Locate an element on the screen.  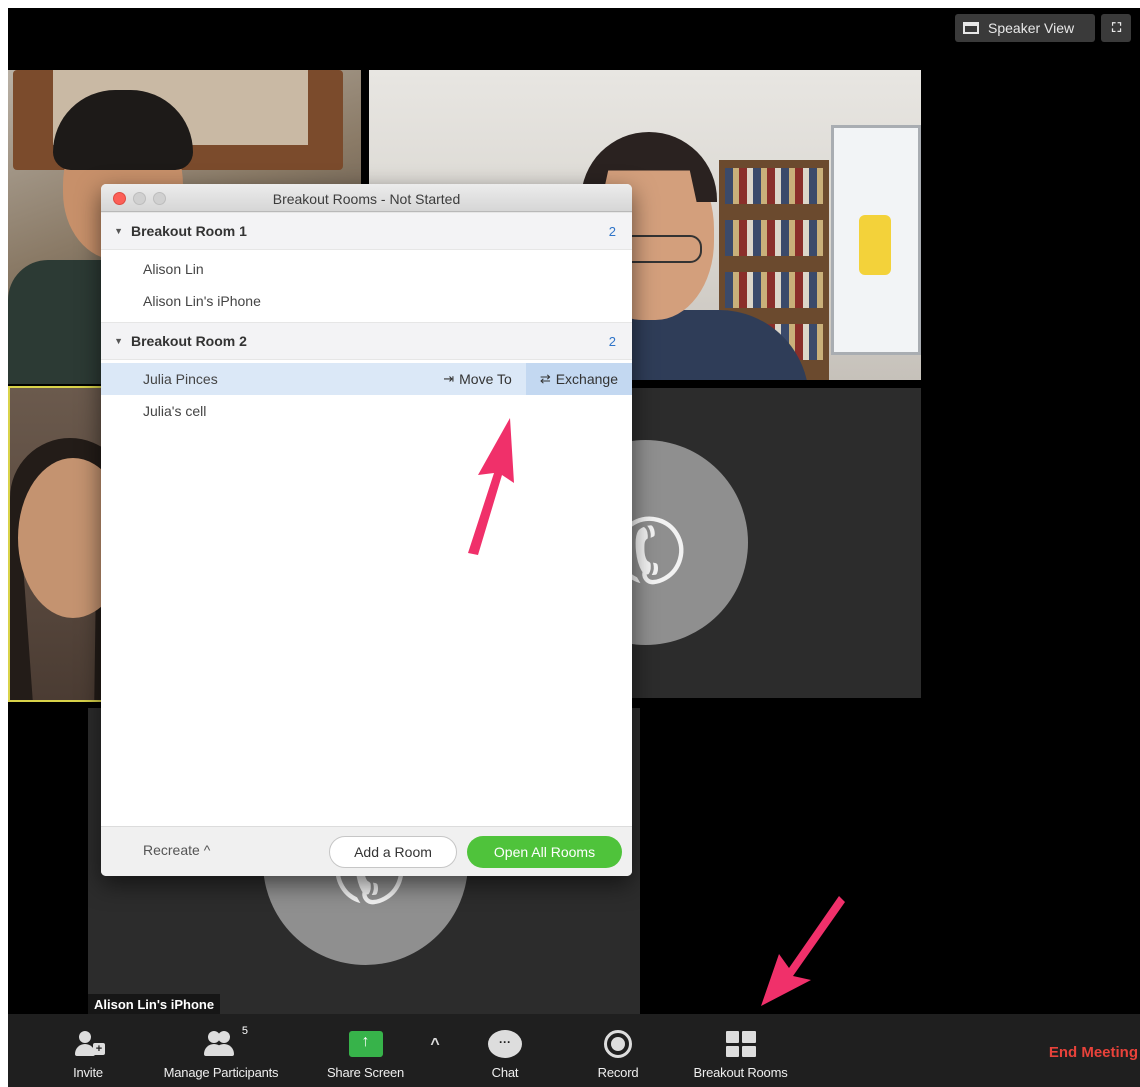
room-header-2: ▼ Breakout Room 2 2 is located at coordinates (366, 341).